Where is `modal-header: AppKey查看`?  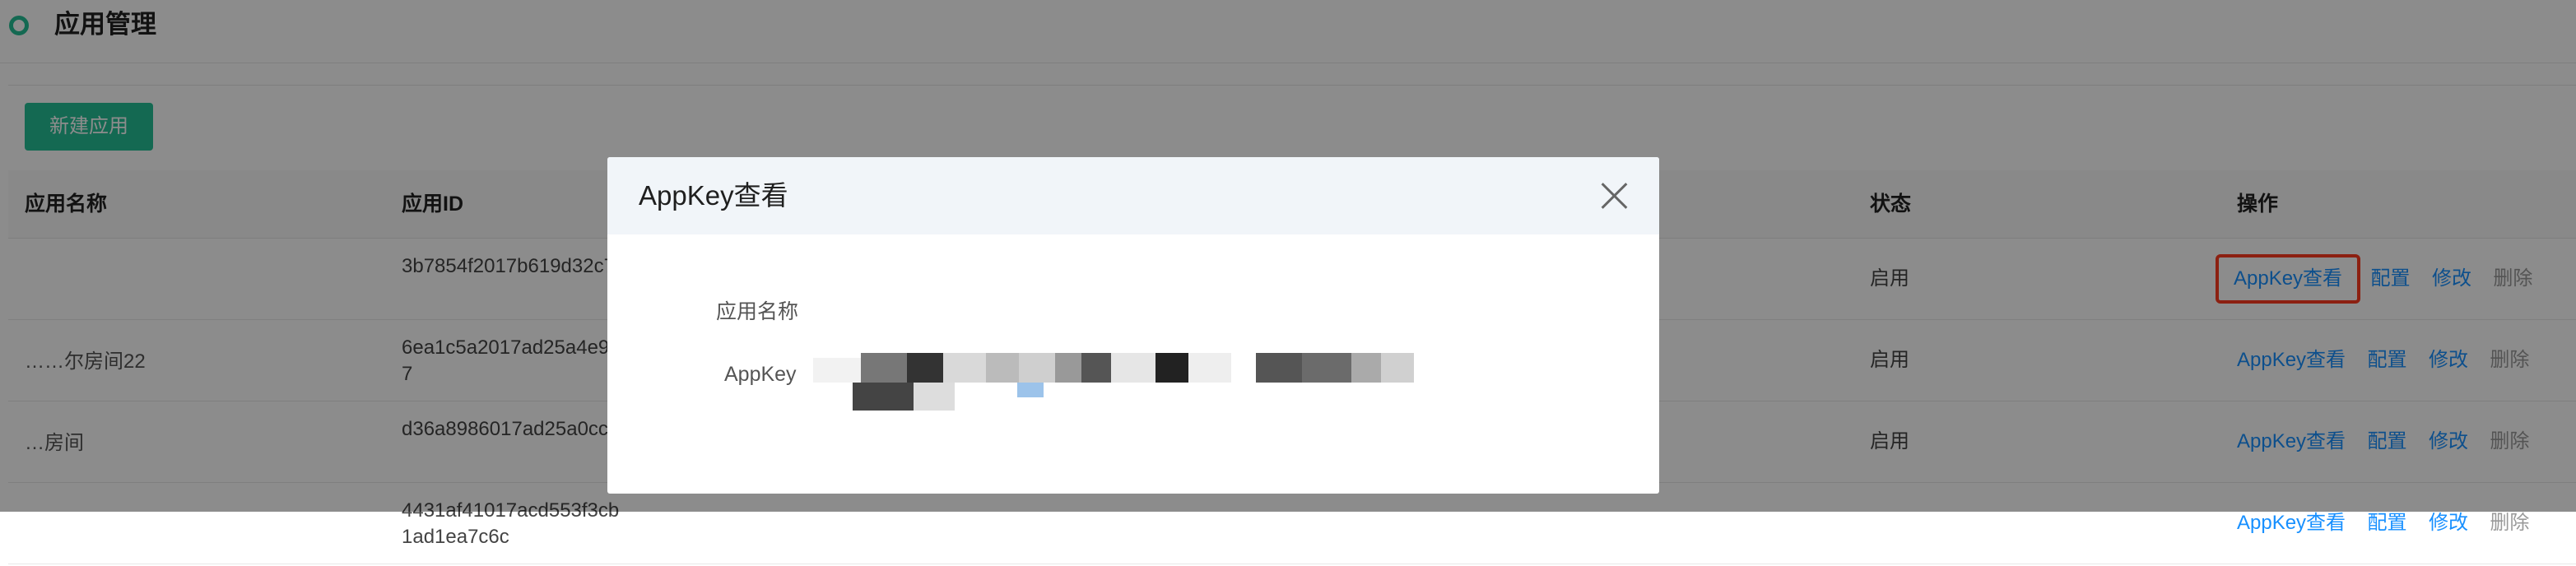
modal-header: AppKey查看 is located at coordinates (1133, 195).